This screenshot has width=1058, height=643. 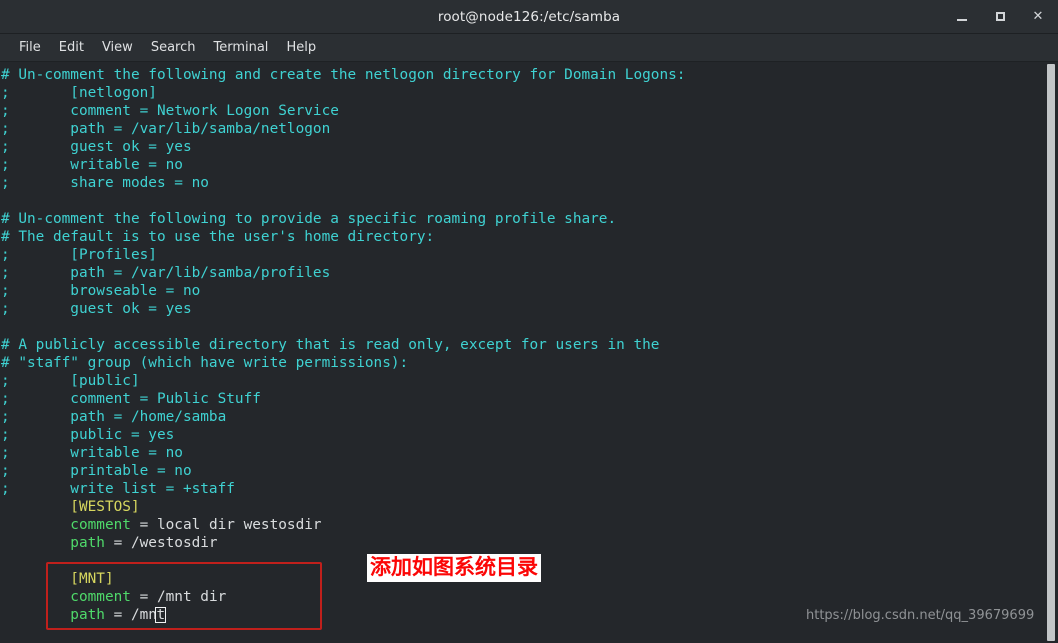 I want to click on editor-line-segment: ; comment = Network Logon Service, so click(x=170, y=111).